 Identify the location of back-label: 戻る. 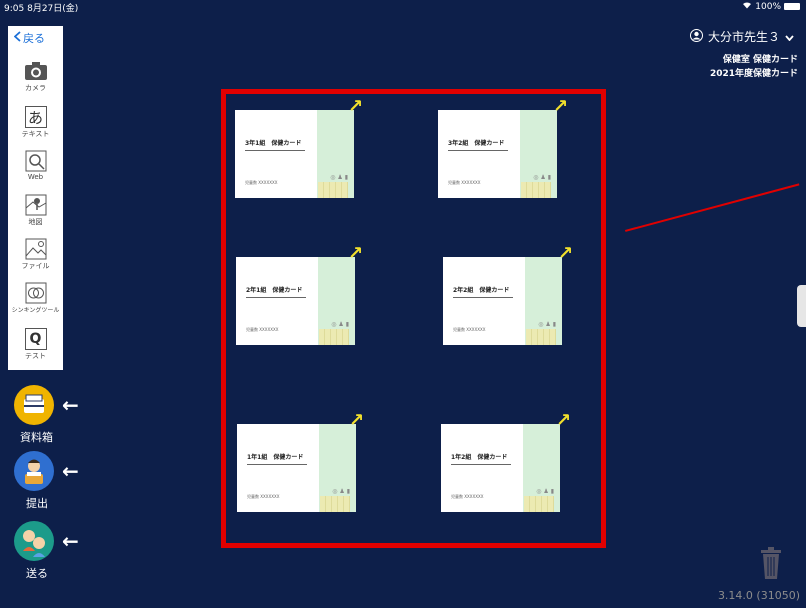
(34, 38).